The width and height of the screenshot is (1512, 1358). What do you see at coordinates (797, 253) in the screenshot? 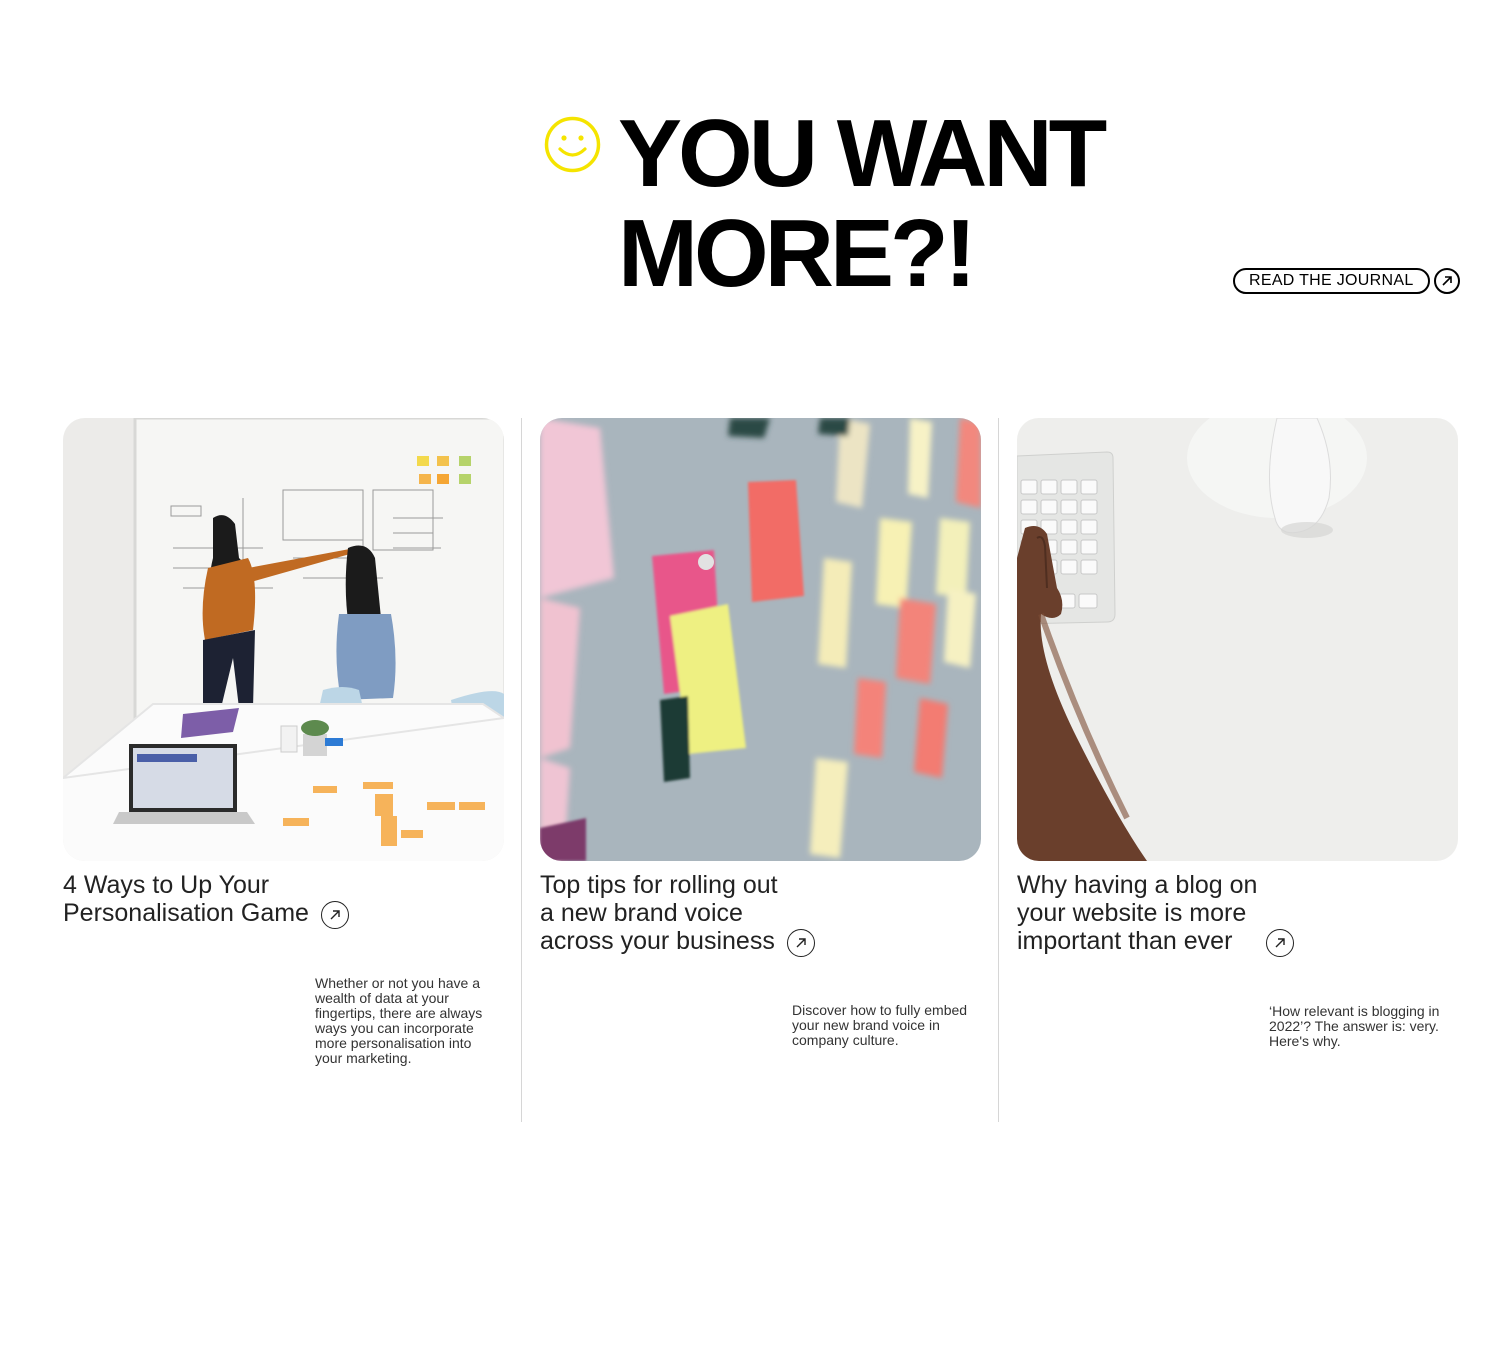
I see `hero-title-line-2: MORE?!` at bounding box center [797, 253].